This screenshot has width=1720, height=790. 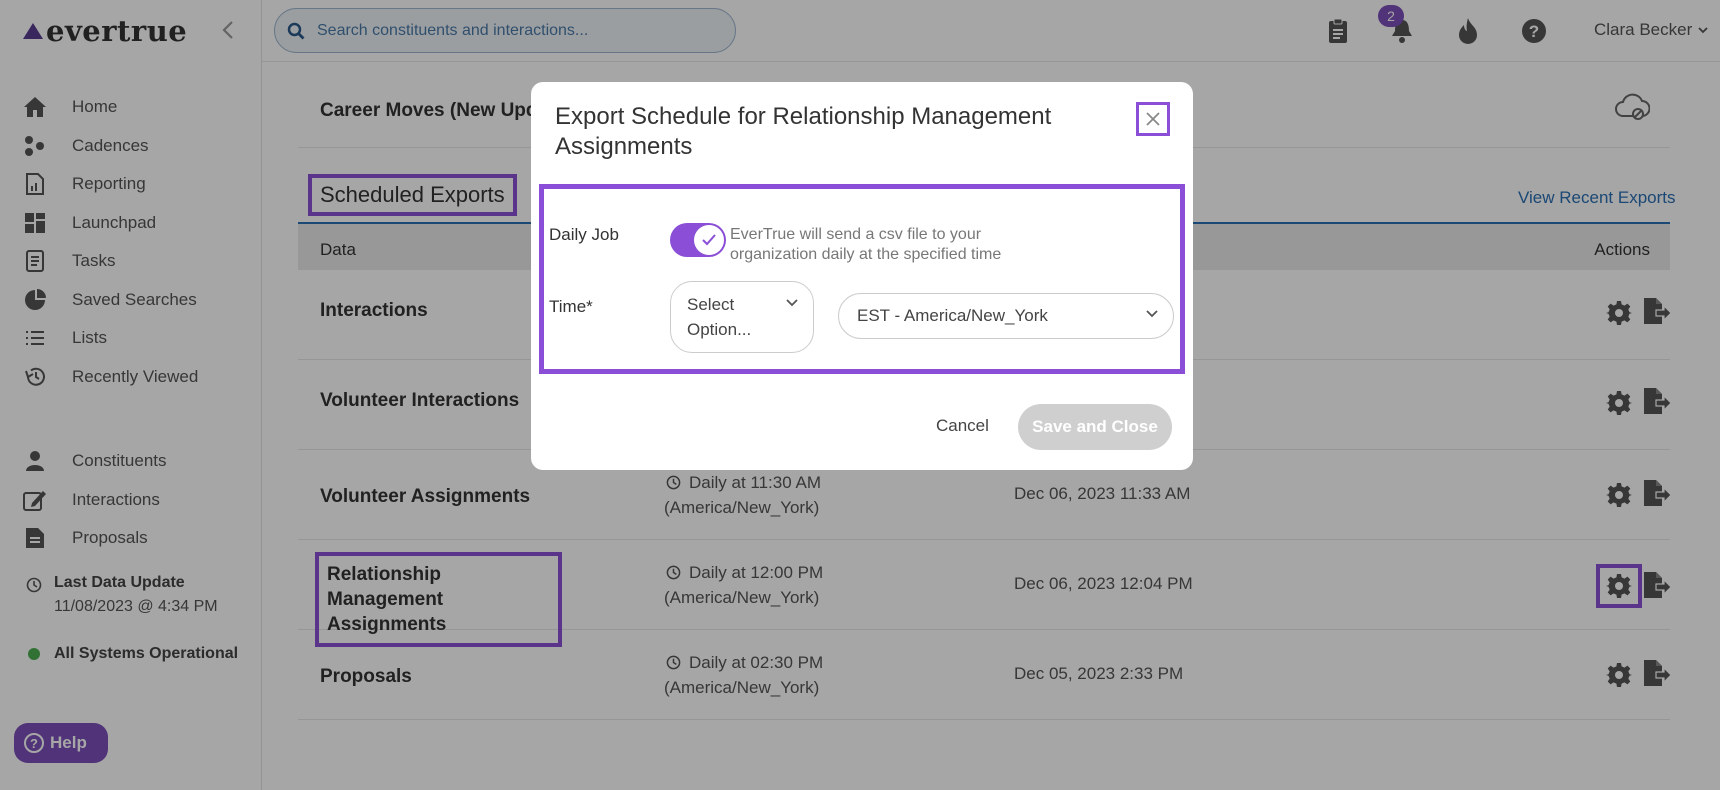 I want to click on close-button, so click(x=1153, y=119).